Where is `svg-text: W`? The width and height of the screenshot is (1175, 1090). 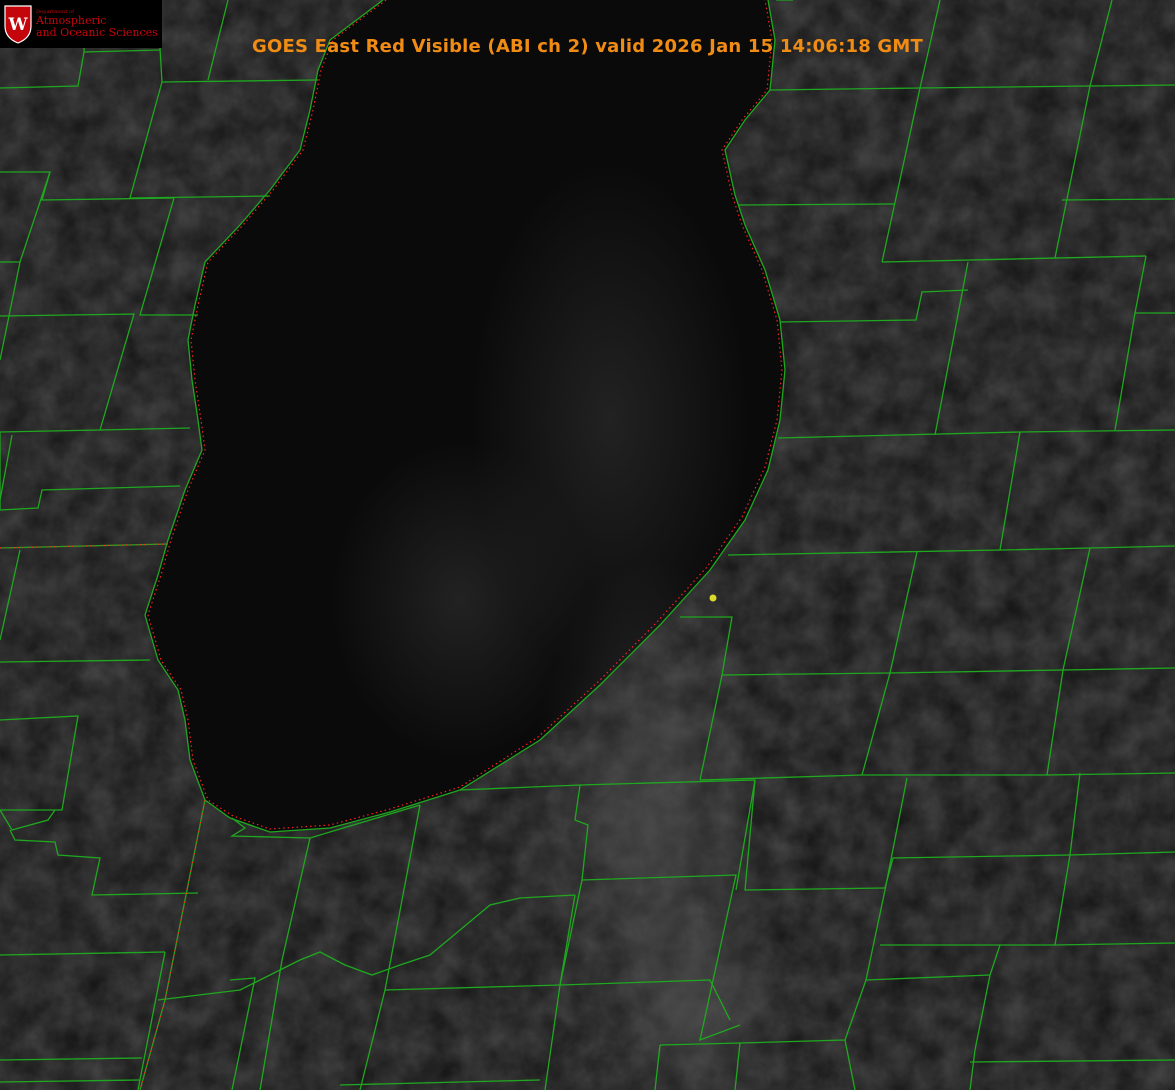 svg-text: W is located at coordinates (17, 25).